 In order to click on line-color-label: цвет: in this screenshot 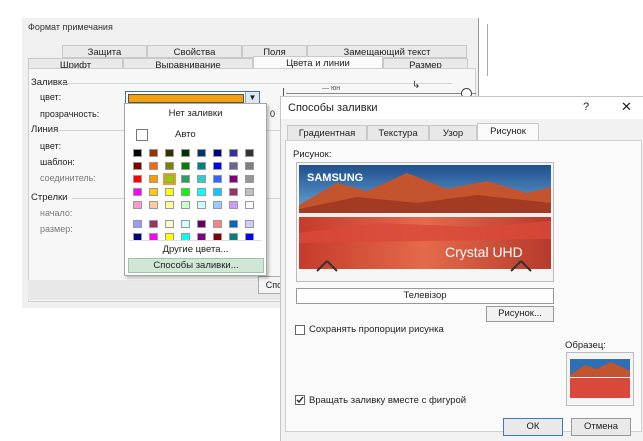, I will do `click(51, 146)`.